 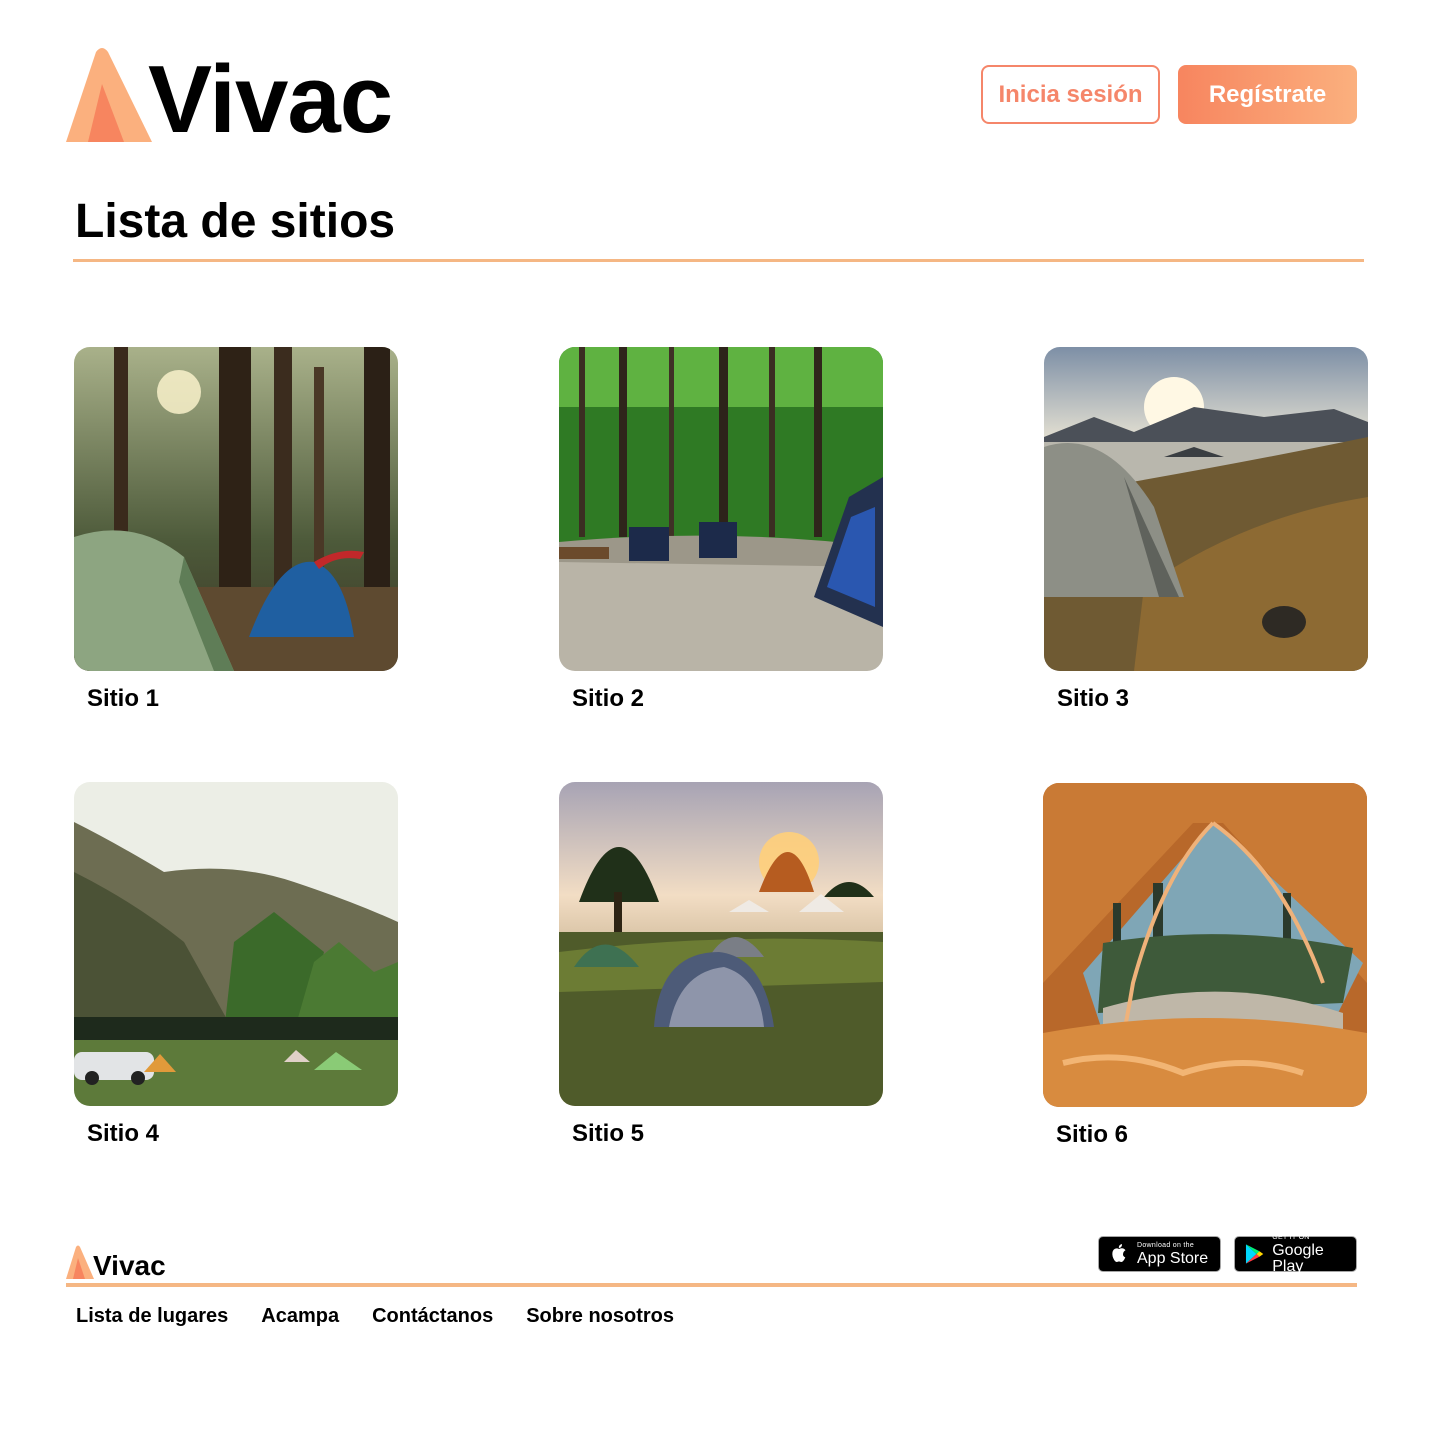 What do you see at coordinates (1093, 698) in the screenshot?
I see `site-label-3: Sitio 3` at bounding box center [1093, 698].